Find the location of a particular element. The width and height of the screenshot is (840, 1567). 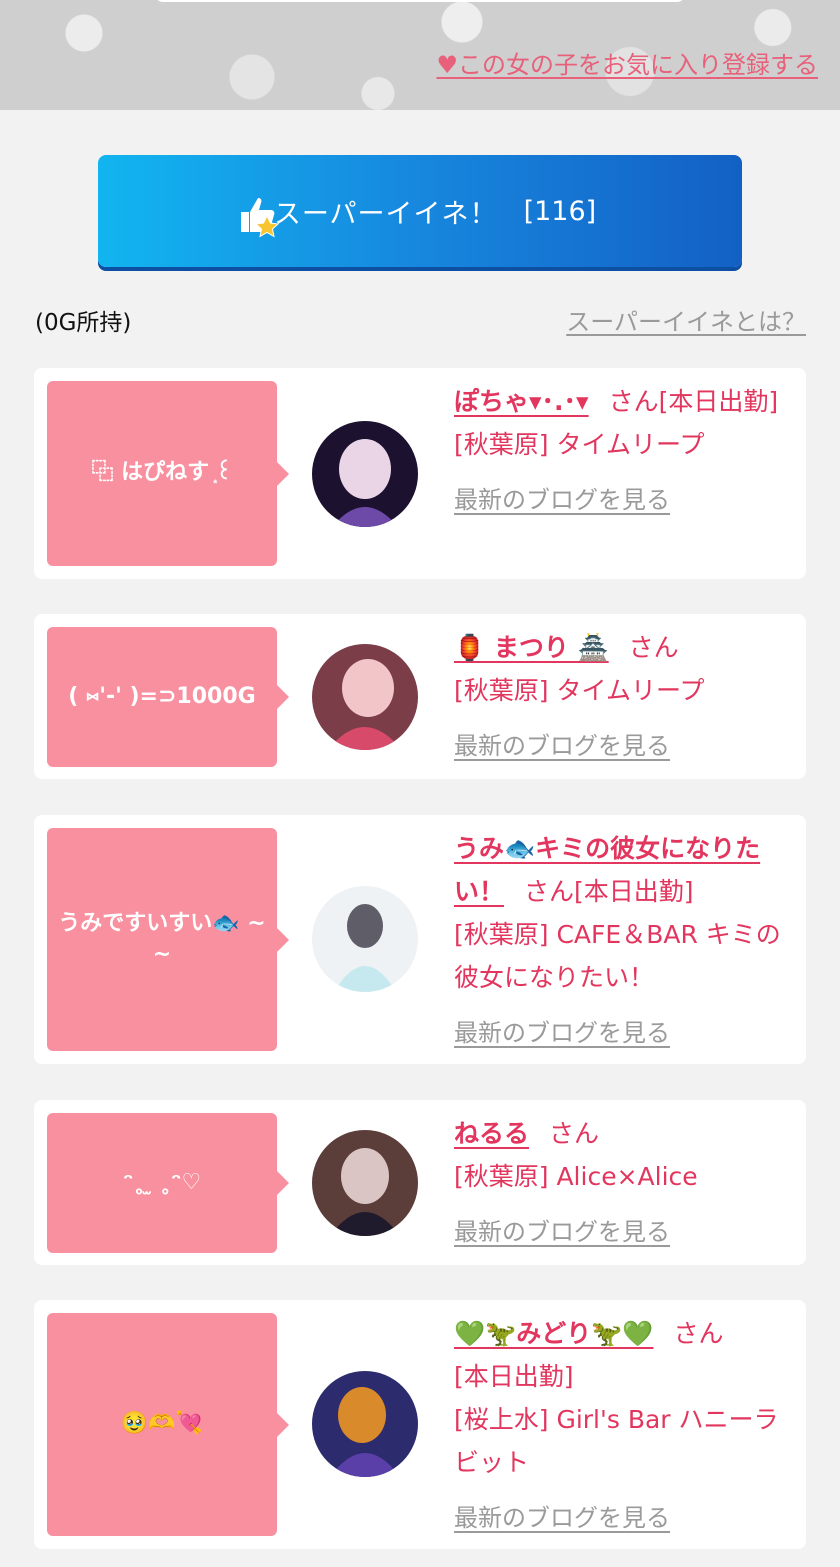

message-bubble: ᵔ˳ ̫ ˳ᵔ♡ is located at coordinates (168, 1183).